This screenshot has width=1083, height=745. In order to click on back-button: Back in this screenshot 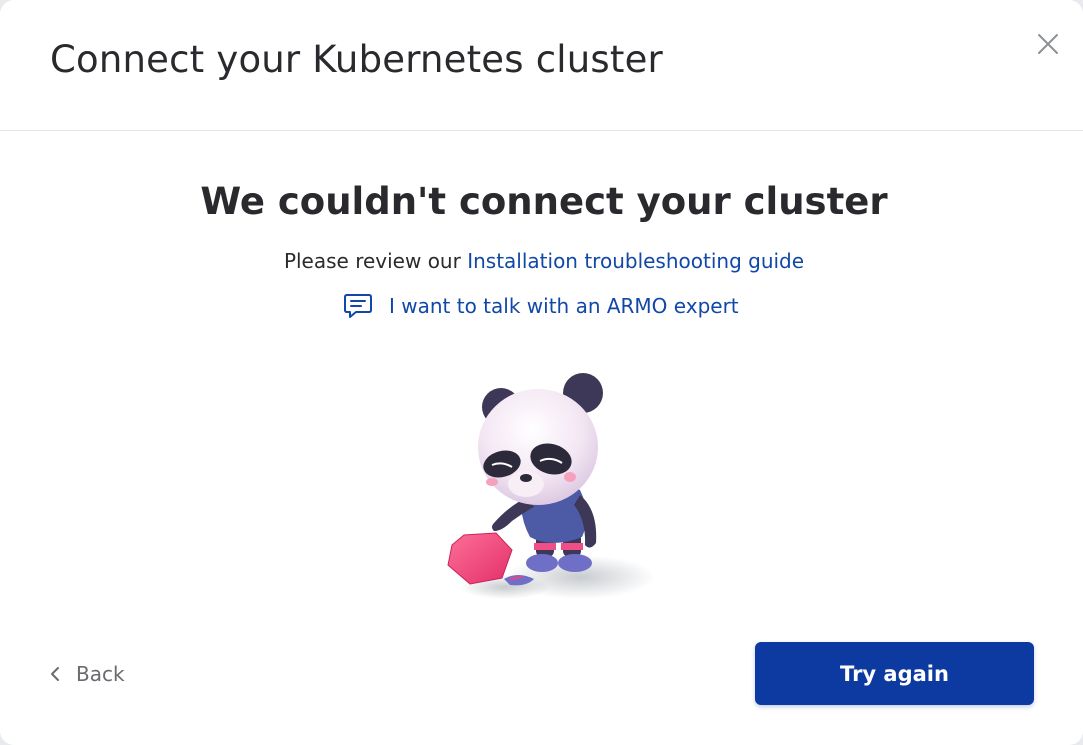, I will do `click(86, 674)`.